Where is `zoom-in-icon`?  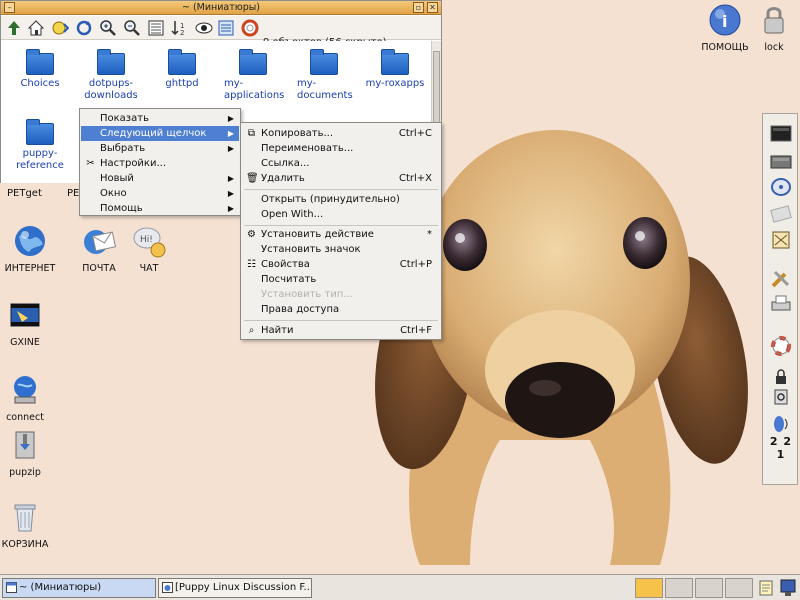 zoom-in-icon is located at coordinates (108, 28).